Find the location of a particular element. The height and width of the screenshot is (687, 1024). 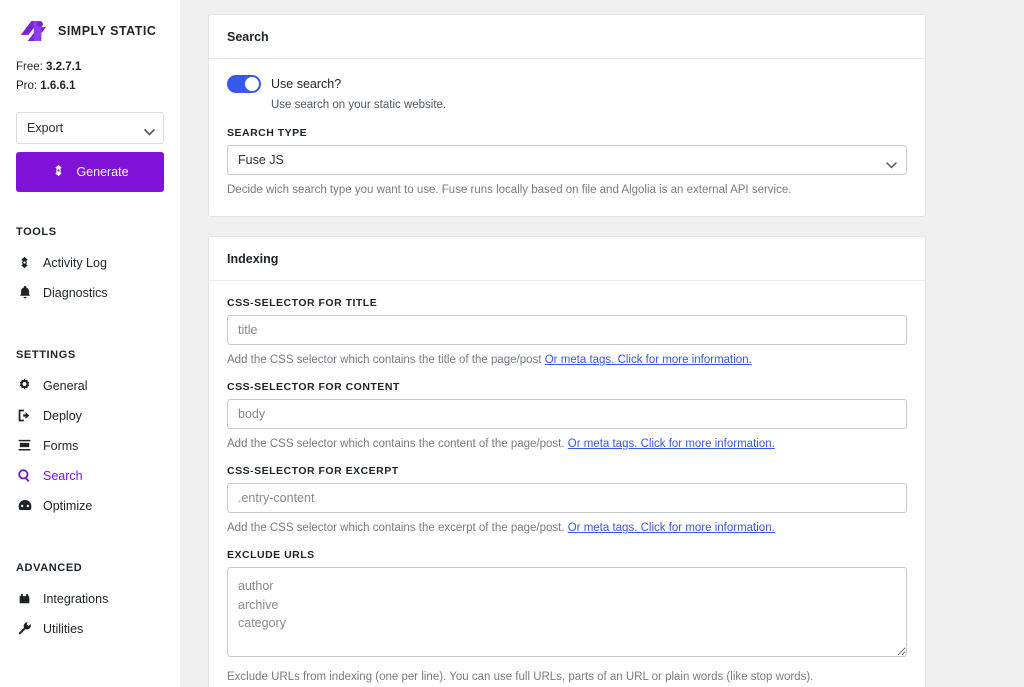

gauge-icon is located at coordinates (24, 505).